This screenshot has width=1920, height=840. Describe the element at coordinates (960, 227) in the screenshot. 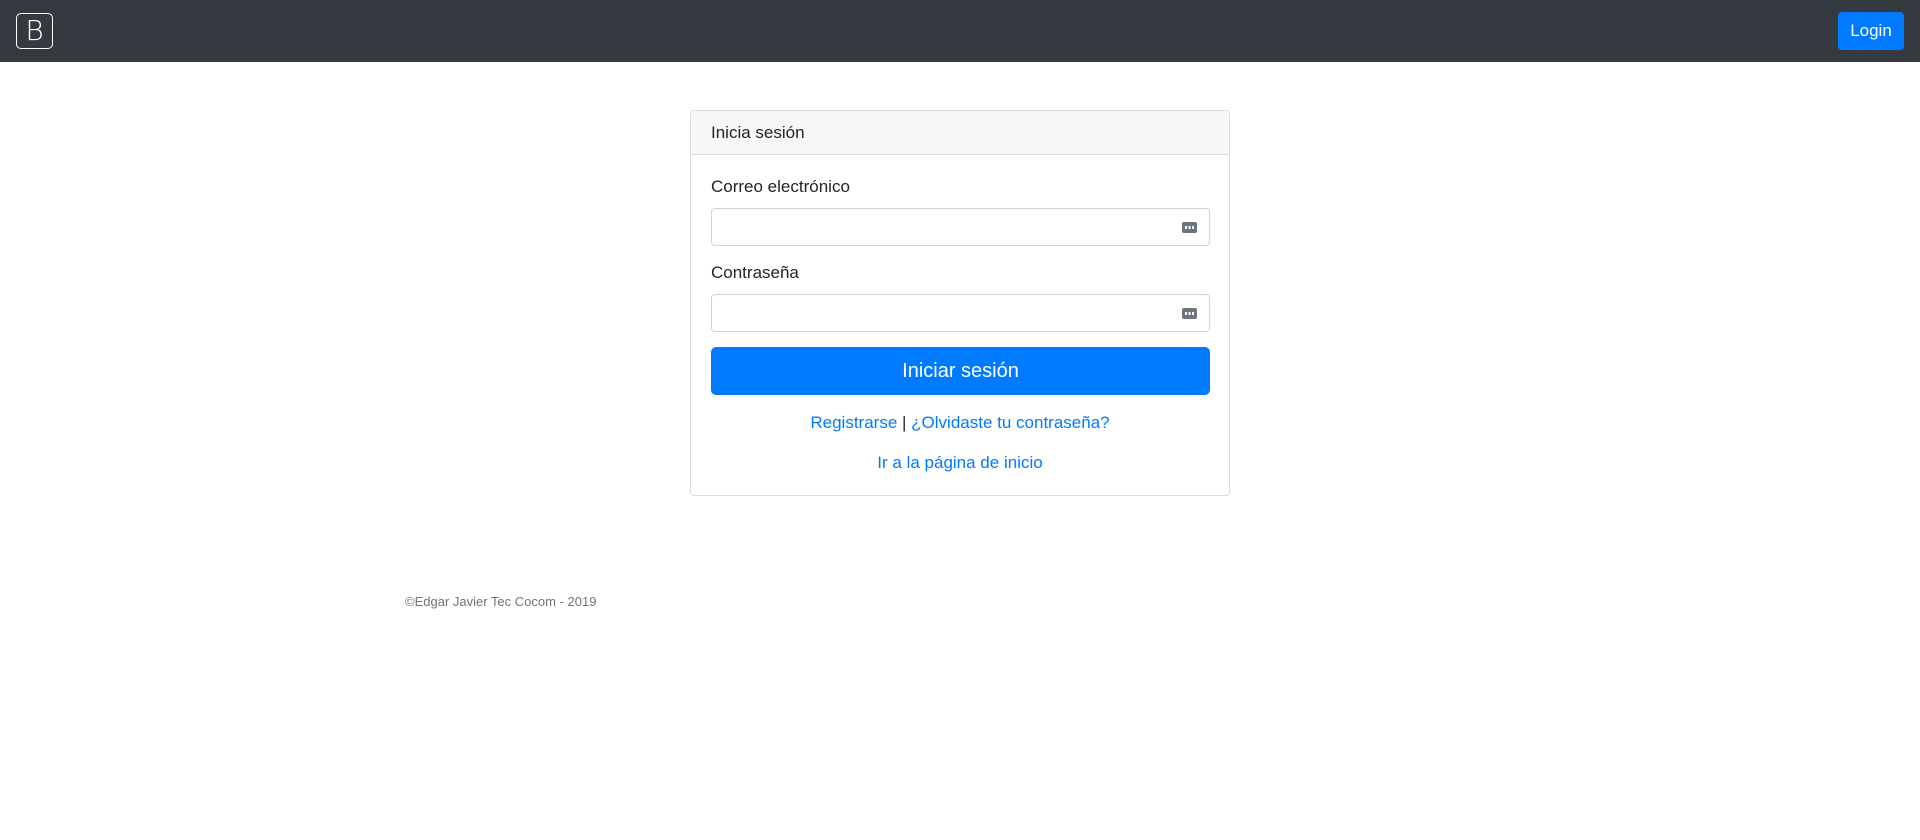

I see `email-field` at that location.